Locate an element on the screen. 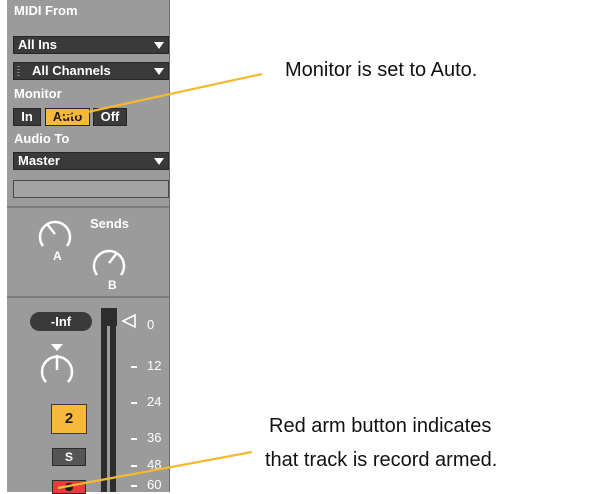 The image size is (591, 494). midi-channel-dropdown: All Channels is located at coordinates (91, 71).